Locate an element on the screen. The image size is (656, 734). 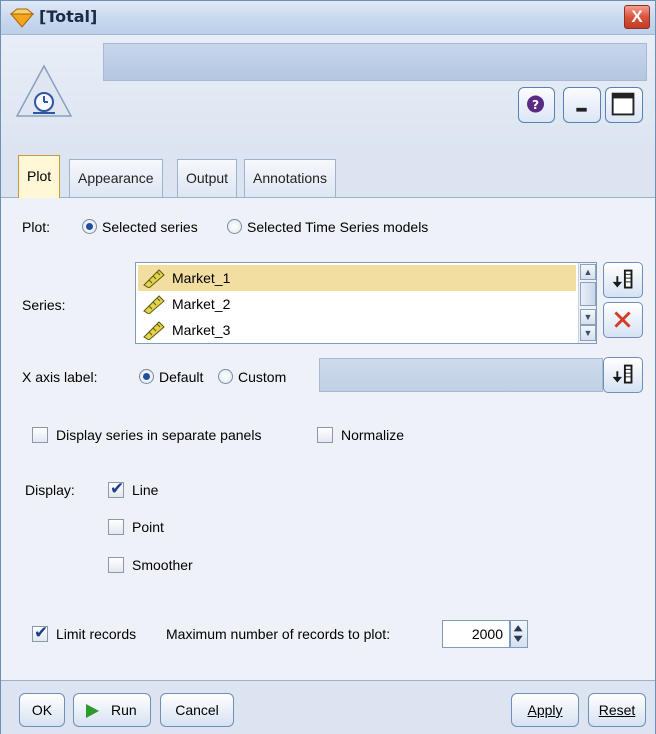
node-diamond-icon is located at coordinates (22, 18).